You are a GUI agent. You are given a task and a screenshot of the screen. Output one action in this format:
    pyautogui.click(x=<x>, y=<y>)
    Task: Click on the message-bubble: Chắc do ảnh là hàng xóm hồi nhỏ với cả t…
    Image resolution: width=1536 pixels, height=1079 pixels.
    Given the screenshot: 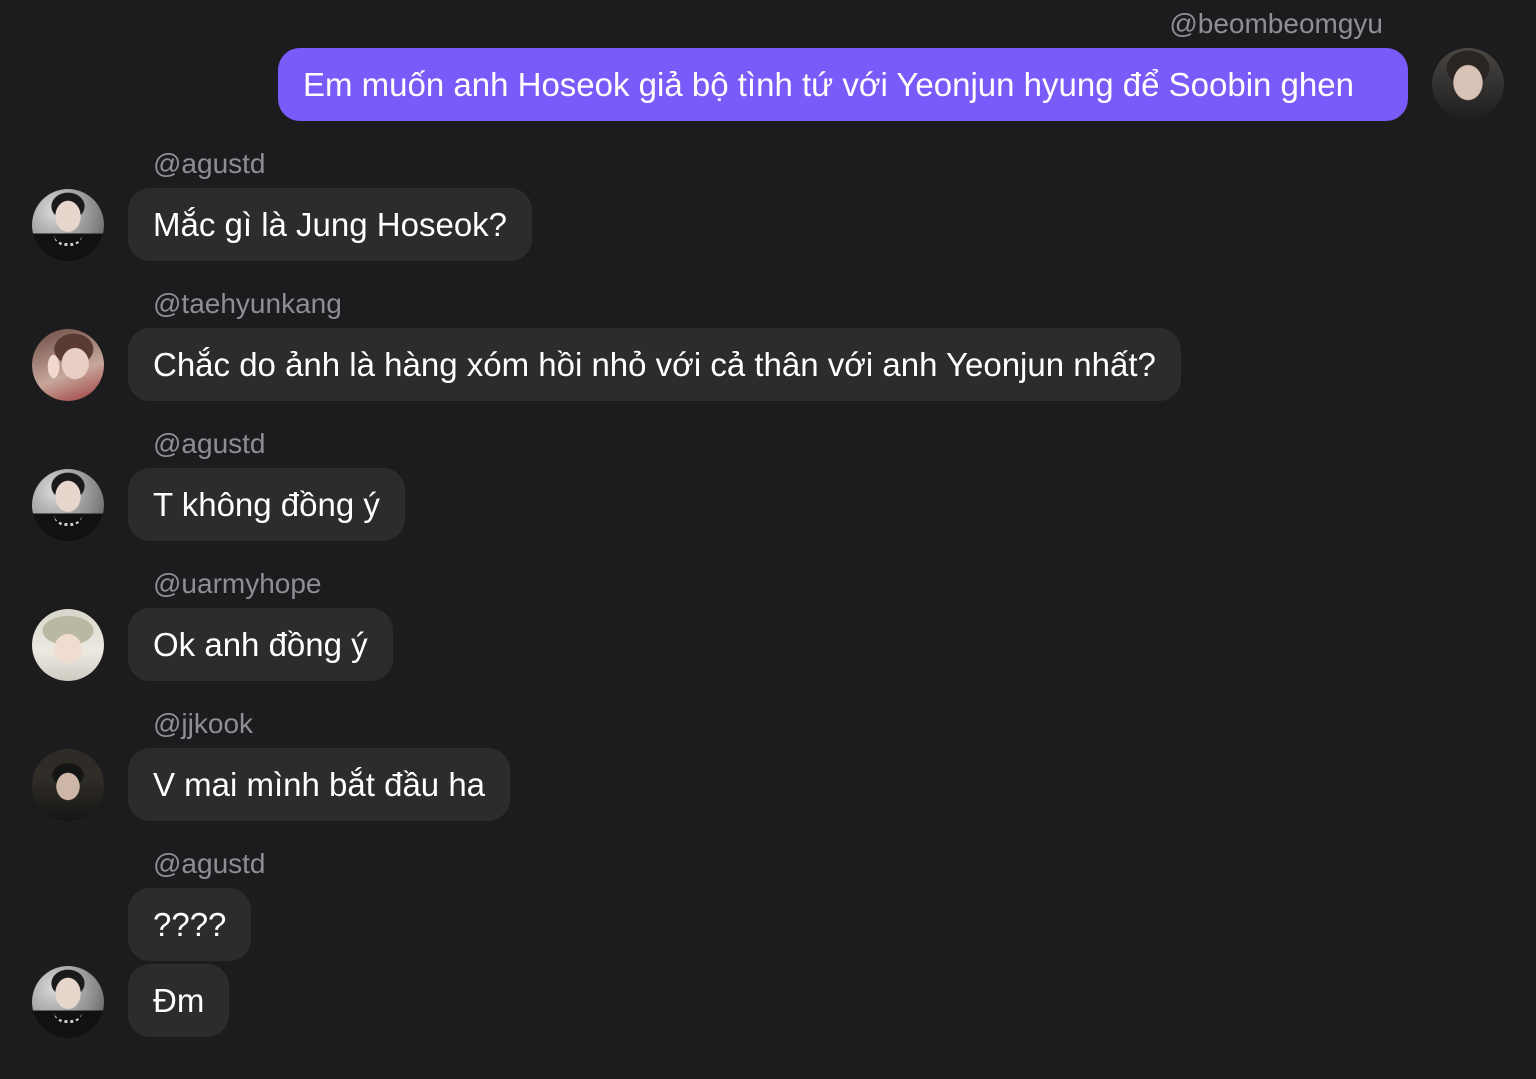 What is the action you would take?
    pyautogui.click(x=654, y=364)
    